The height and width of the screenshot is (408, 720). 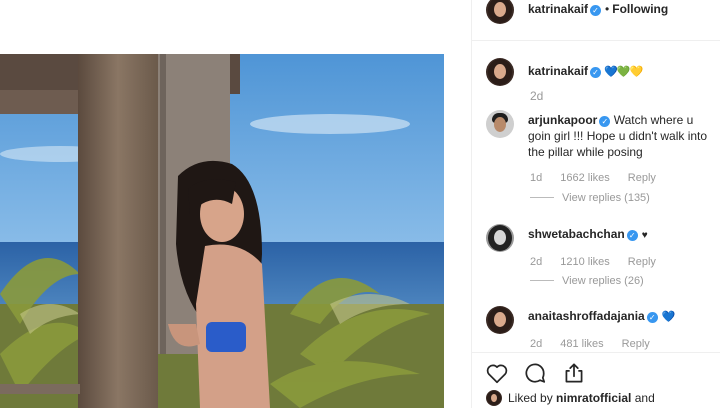 What do you see at coordinates (576, 234) in the screenshot?
I see `commenter-username: shwetabachchan` at bounding box center [576, 234].